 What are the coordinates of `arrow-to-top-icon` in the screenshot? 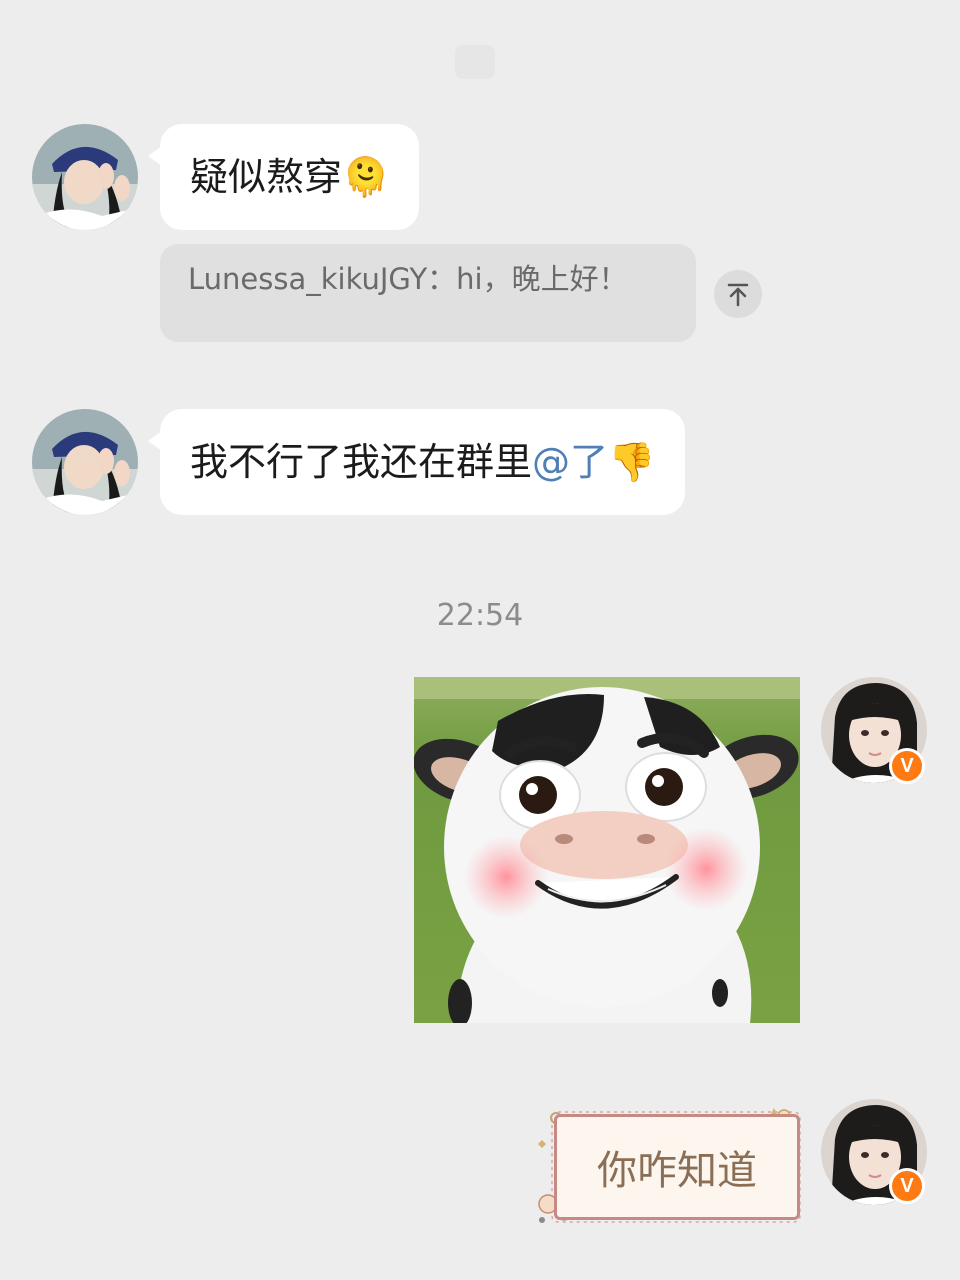 It's located at (738, 295).